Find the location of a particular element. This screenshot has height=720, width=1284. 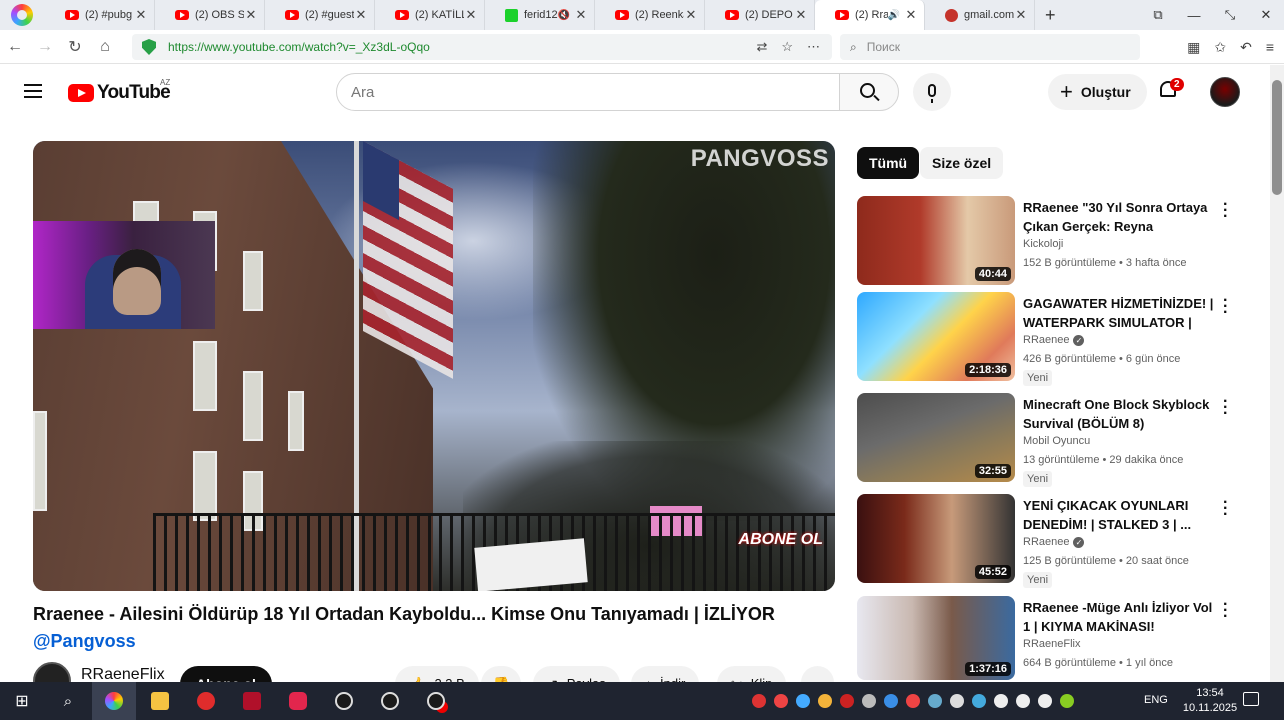

bookmark-star-icon: ☆ is located at coordinates (787, 47).